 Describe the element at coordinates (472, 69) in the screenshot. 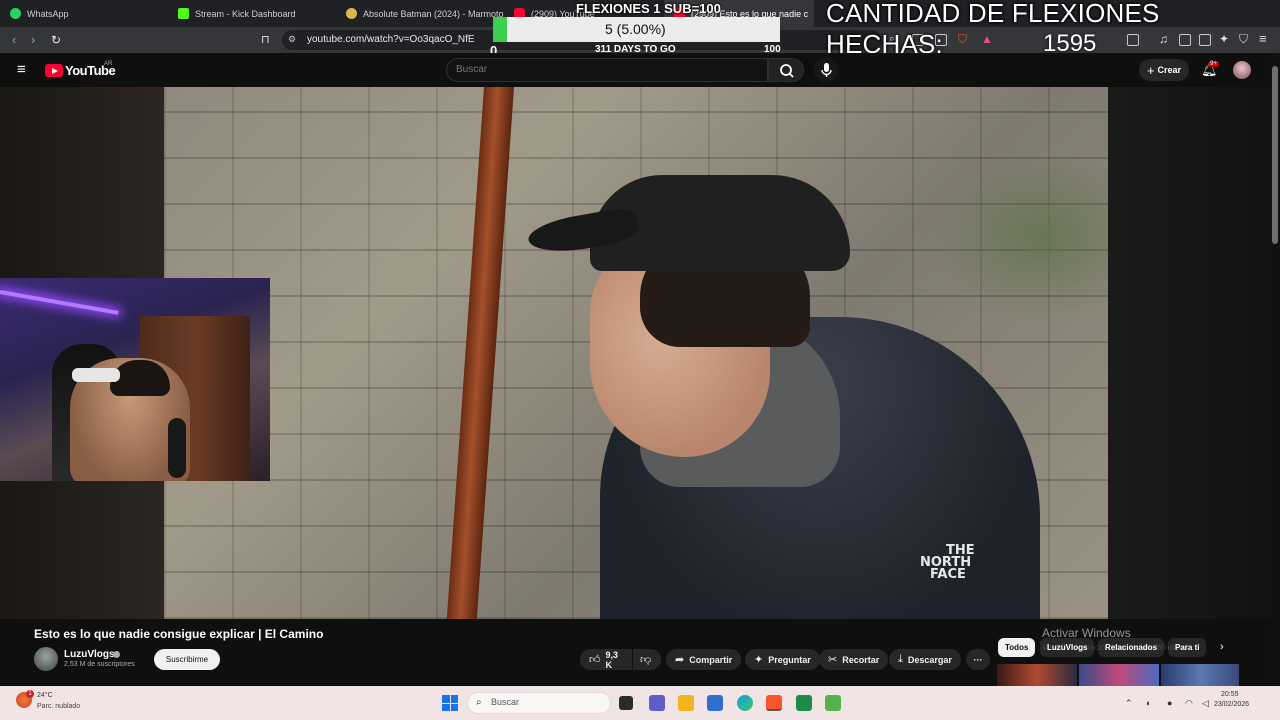

I see `search-placeholder: Buscar` at that location.